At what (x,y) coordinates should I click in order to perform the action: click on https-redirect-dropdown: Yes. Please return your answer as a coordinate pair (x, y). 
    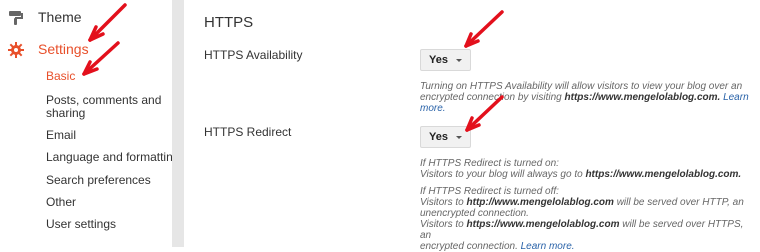
    Looking at the image, I should click on (445, 137).